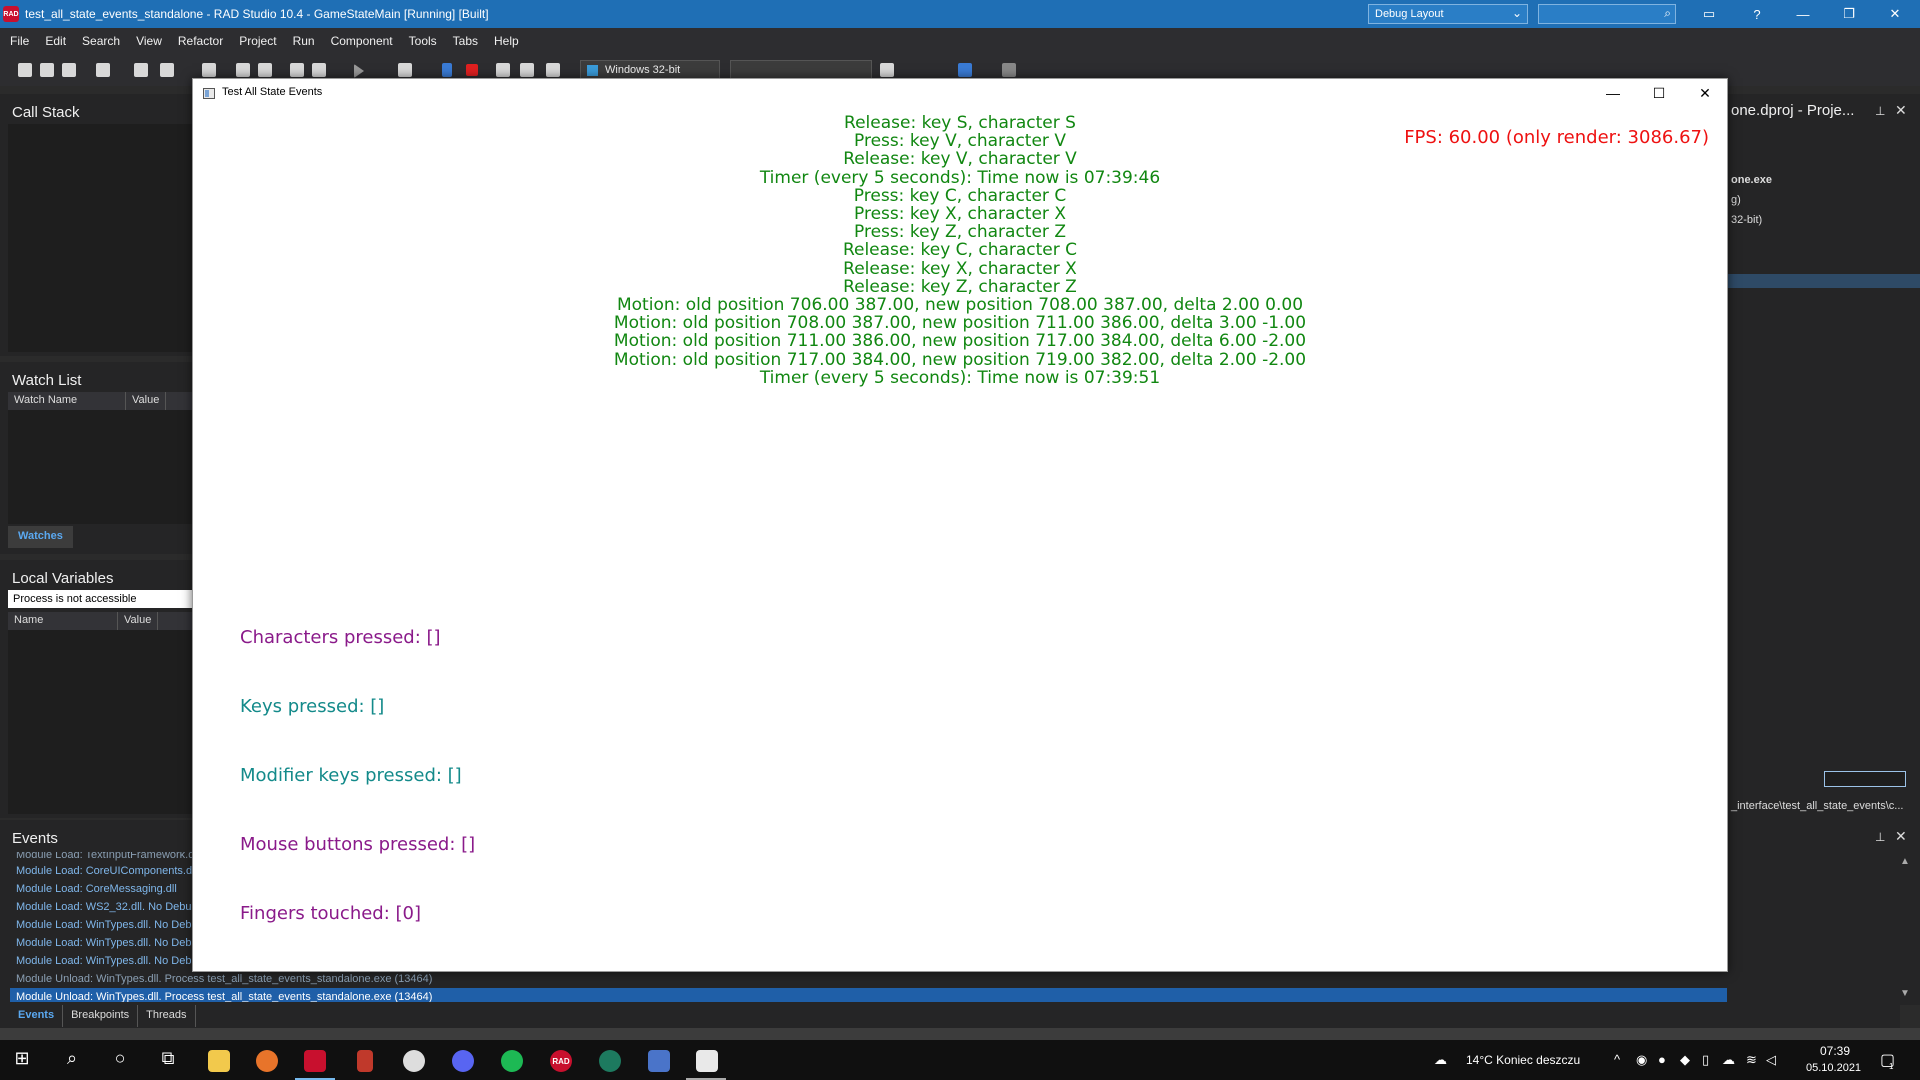 The width and height of the screenshot is (1920, 1080). I want to click on platform-select: Windows 32-bit, so click(650, 70).